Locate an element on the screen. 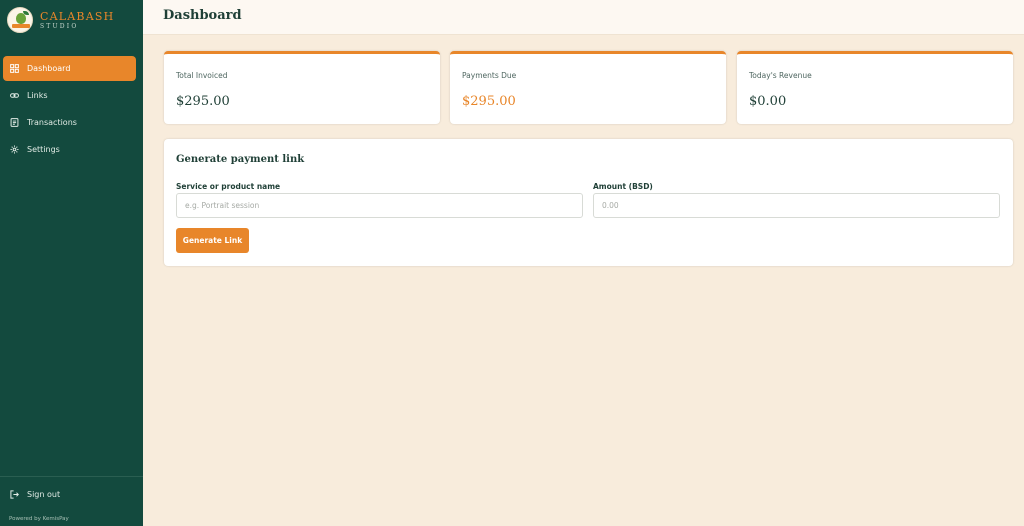  sign-out-icon is located at coordinates (14, 494).